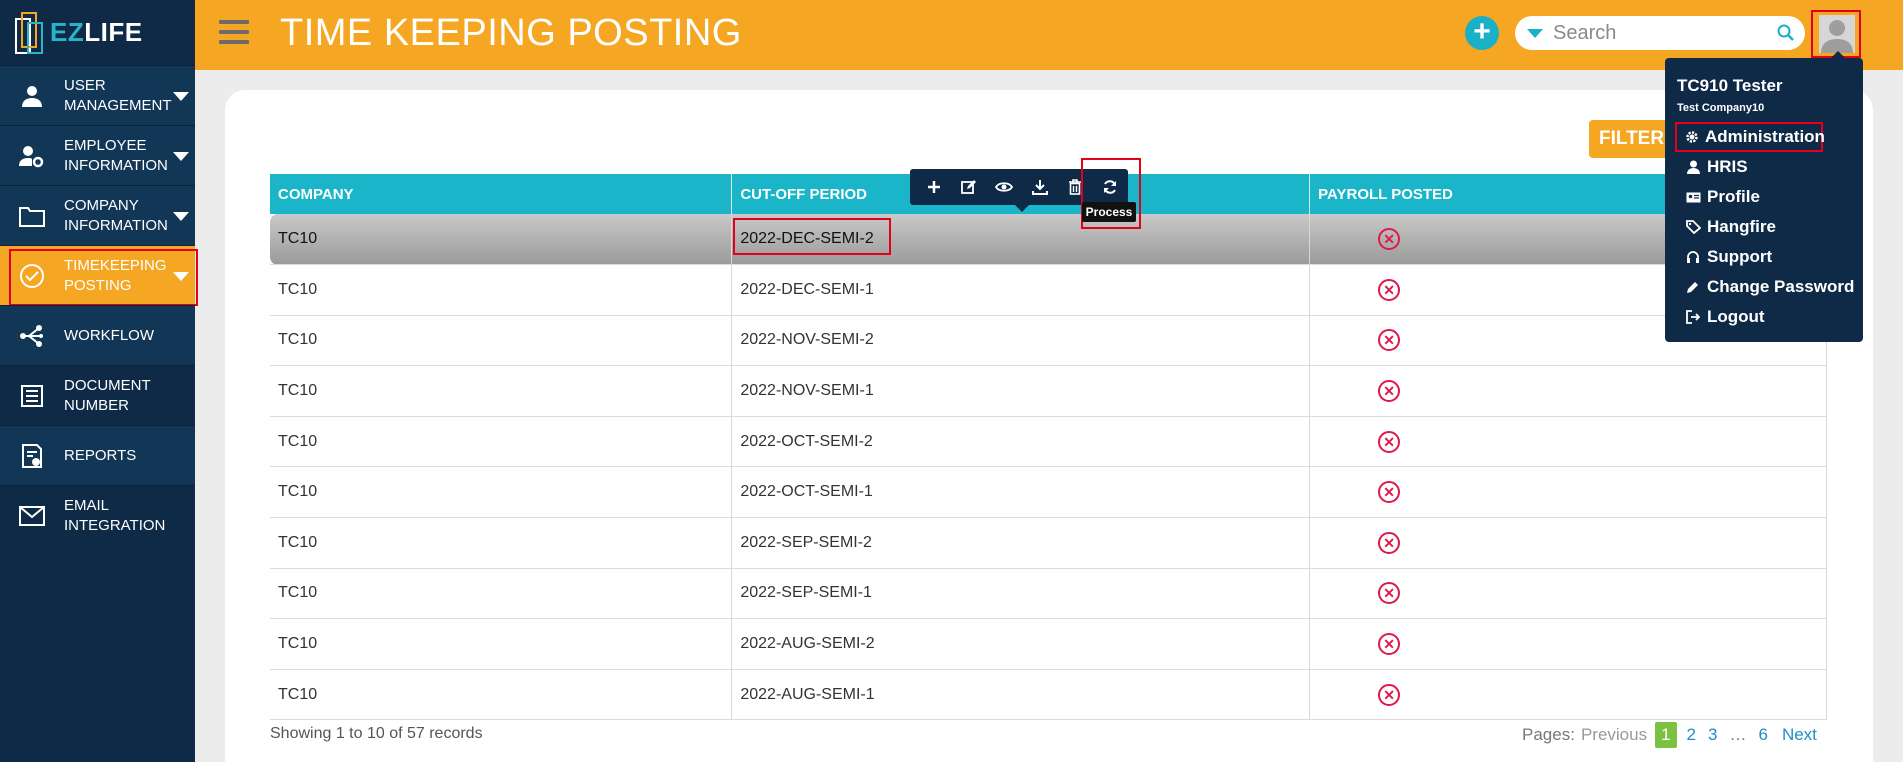  I want to click on table-row: TC10 2022-SEP-SEMI-1 ✕, so click(1048, 594).